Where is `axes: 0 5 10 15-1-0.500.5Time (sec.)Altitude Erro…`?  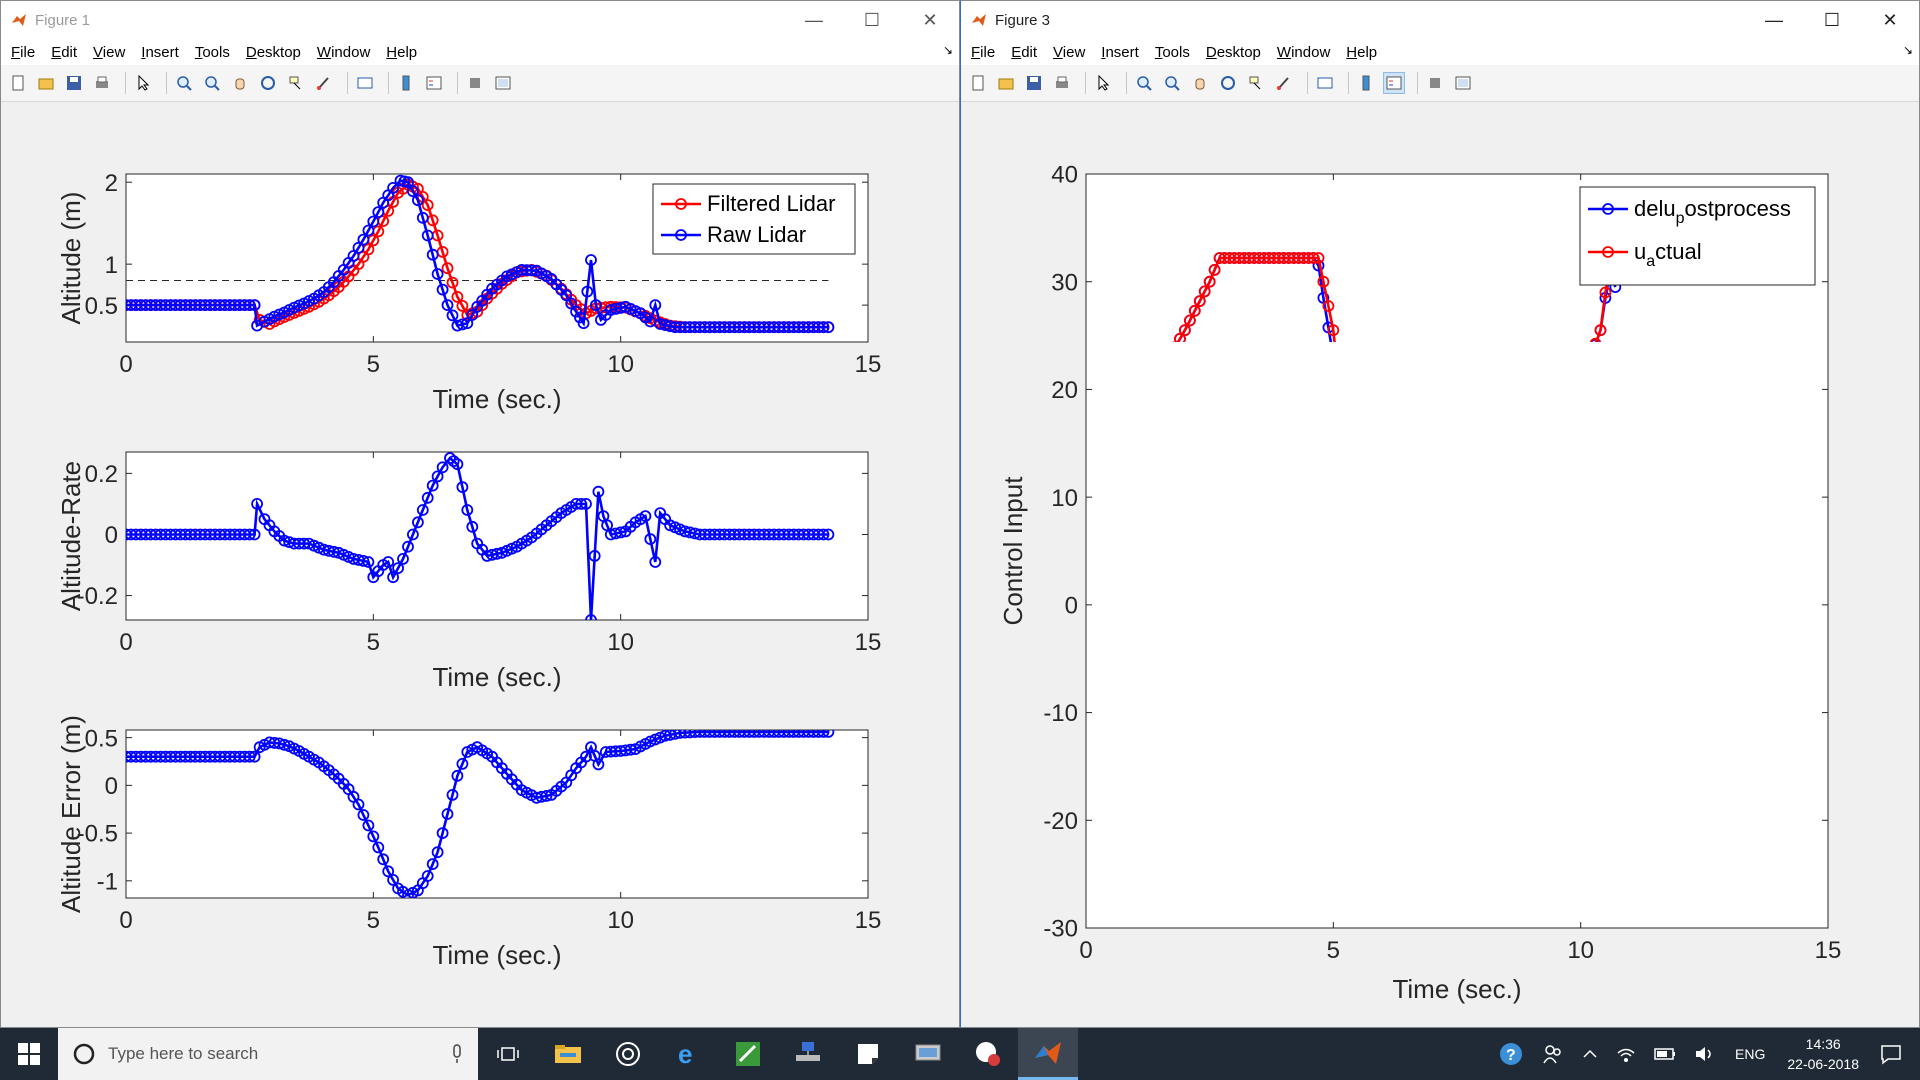
axes: 0 5 10 15-1-0.500.5Time (sec.)Altitude Erro… is located at coordinates (468, 842).